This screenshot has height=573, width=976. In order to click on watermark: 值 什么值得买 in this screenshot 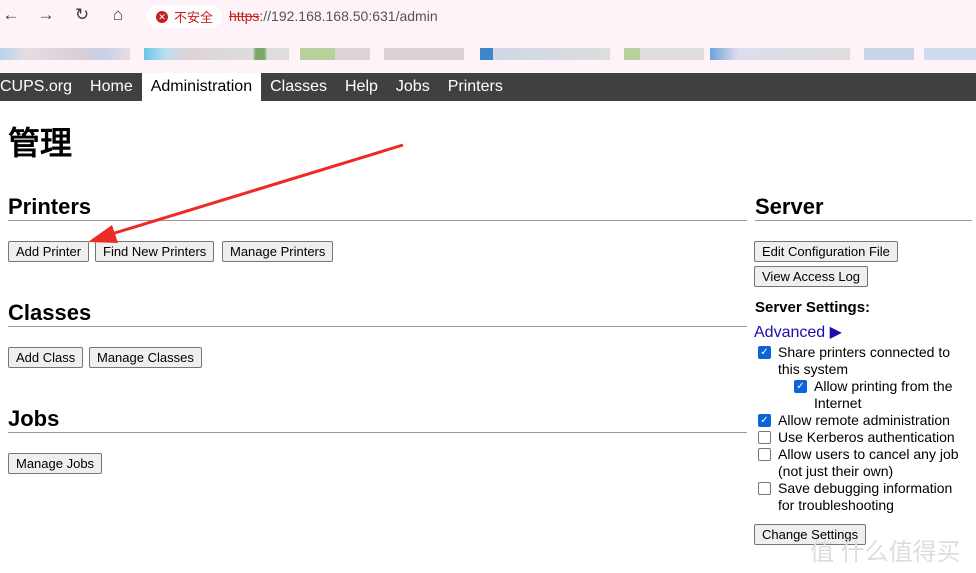, I will do `click(885, 552)`.